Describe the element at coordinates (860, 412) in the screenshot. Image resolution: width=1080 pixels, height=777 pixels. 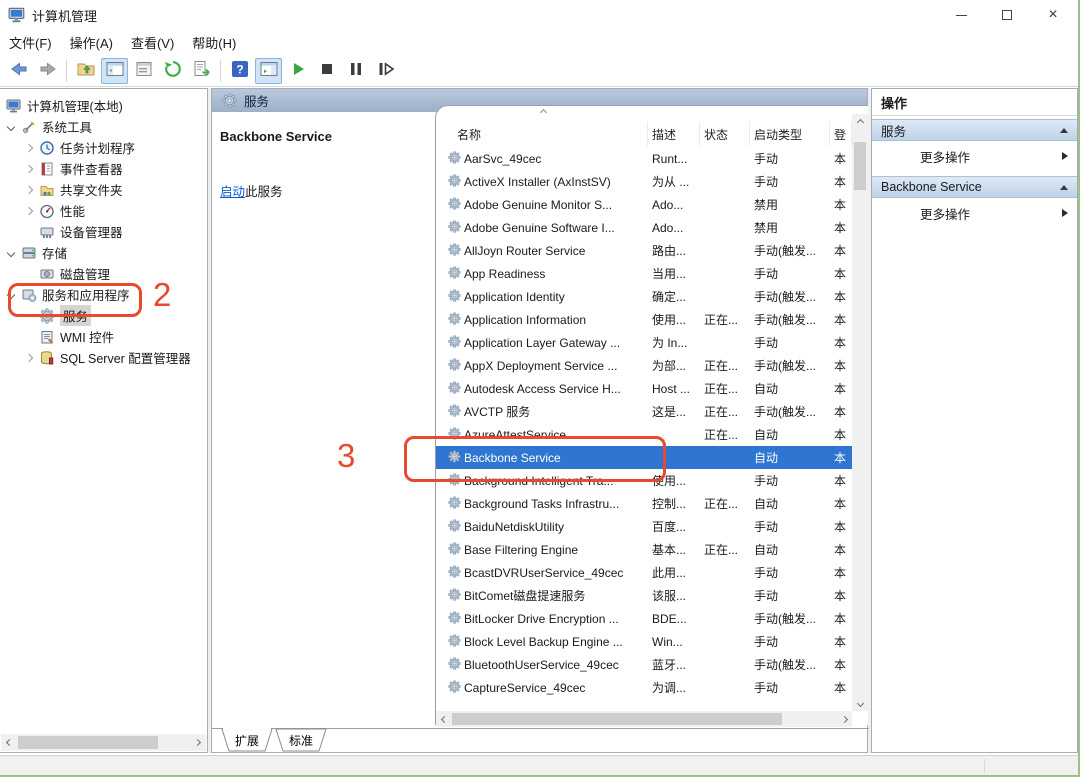
I see `list-vertical-scrollbar` at that location.